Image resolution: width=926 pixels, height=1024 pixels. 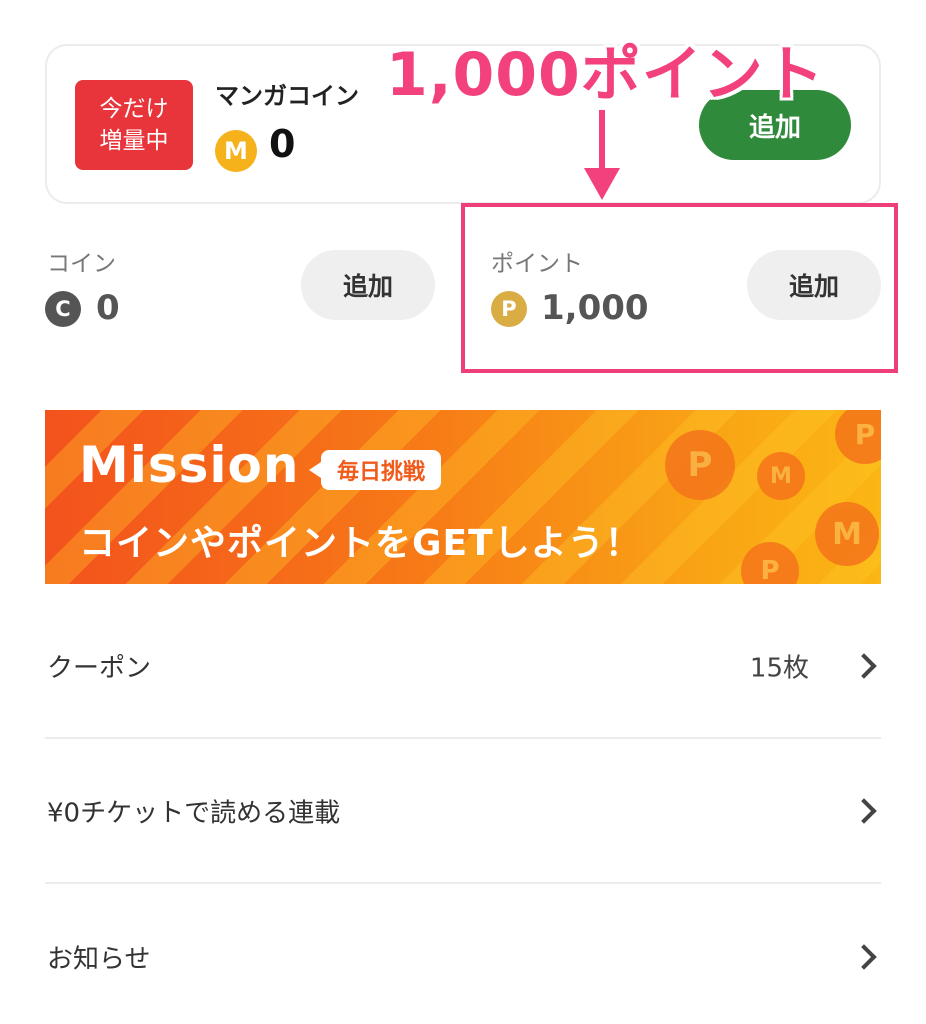 What do you see at coordinates (287, 96) in the screenshot?
I see `manga-coin-label: マンガコイン` at bounding box center [287, 96].